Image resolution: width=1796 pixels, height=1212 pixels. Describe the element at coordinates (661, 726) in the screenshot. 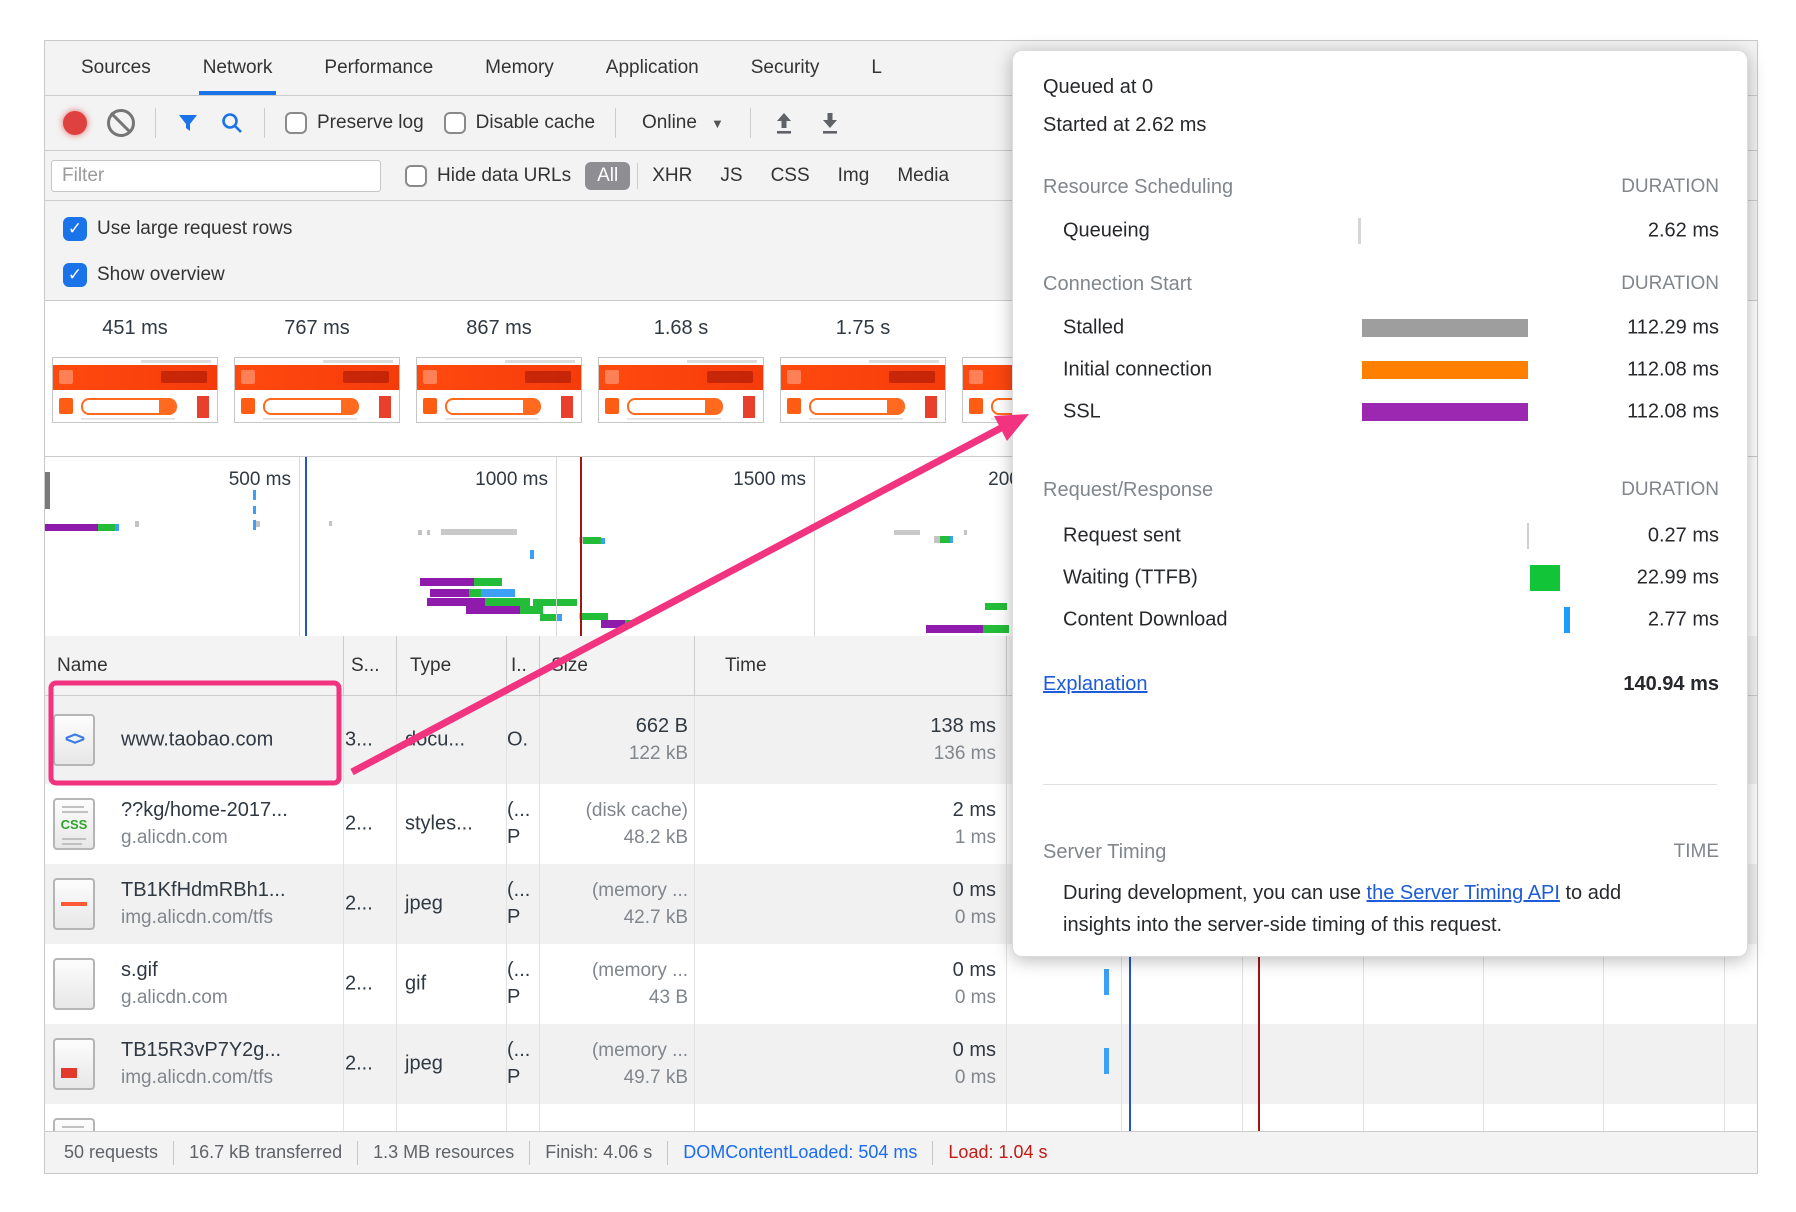

I see `request-size: 662 B` at that location.